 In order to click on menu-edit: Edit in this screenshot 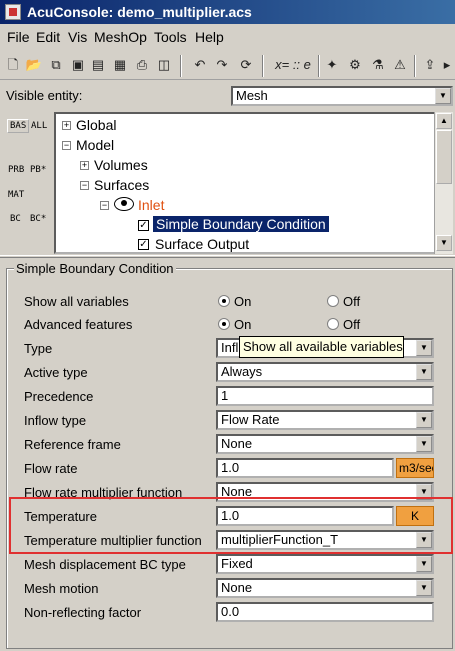, I will do `click(48, 37)`.